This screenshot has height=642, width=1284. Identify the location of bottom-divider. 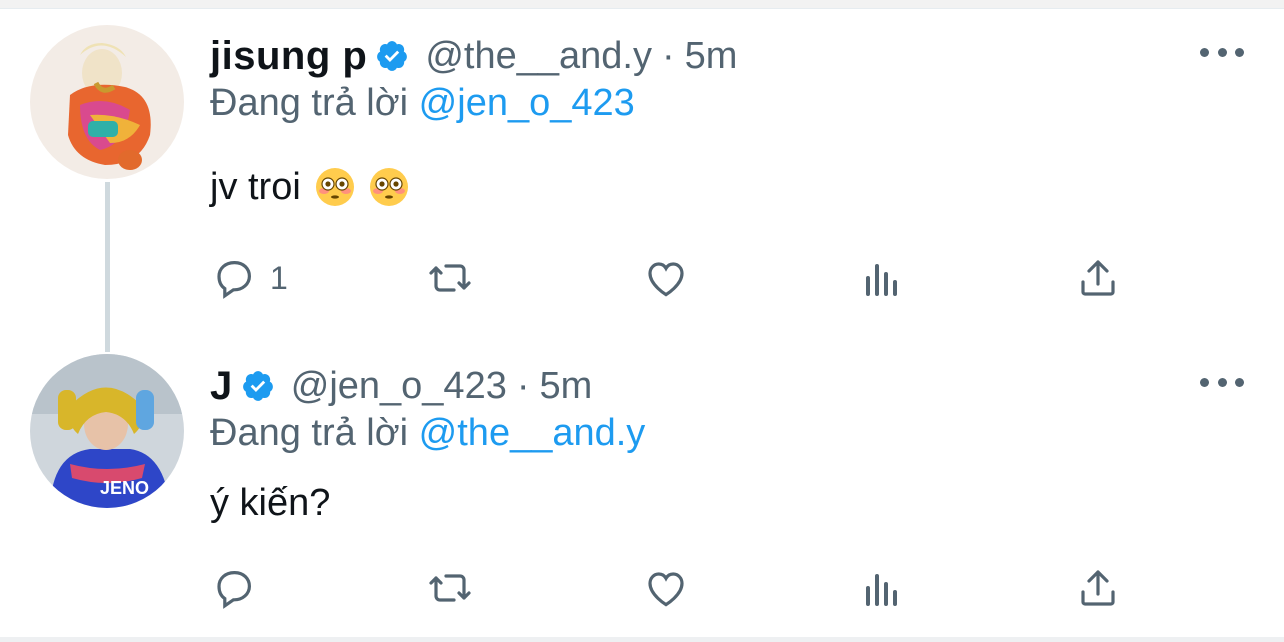
(642, 639).